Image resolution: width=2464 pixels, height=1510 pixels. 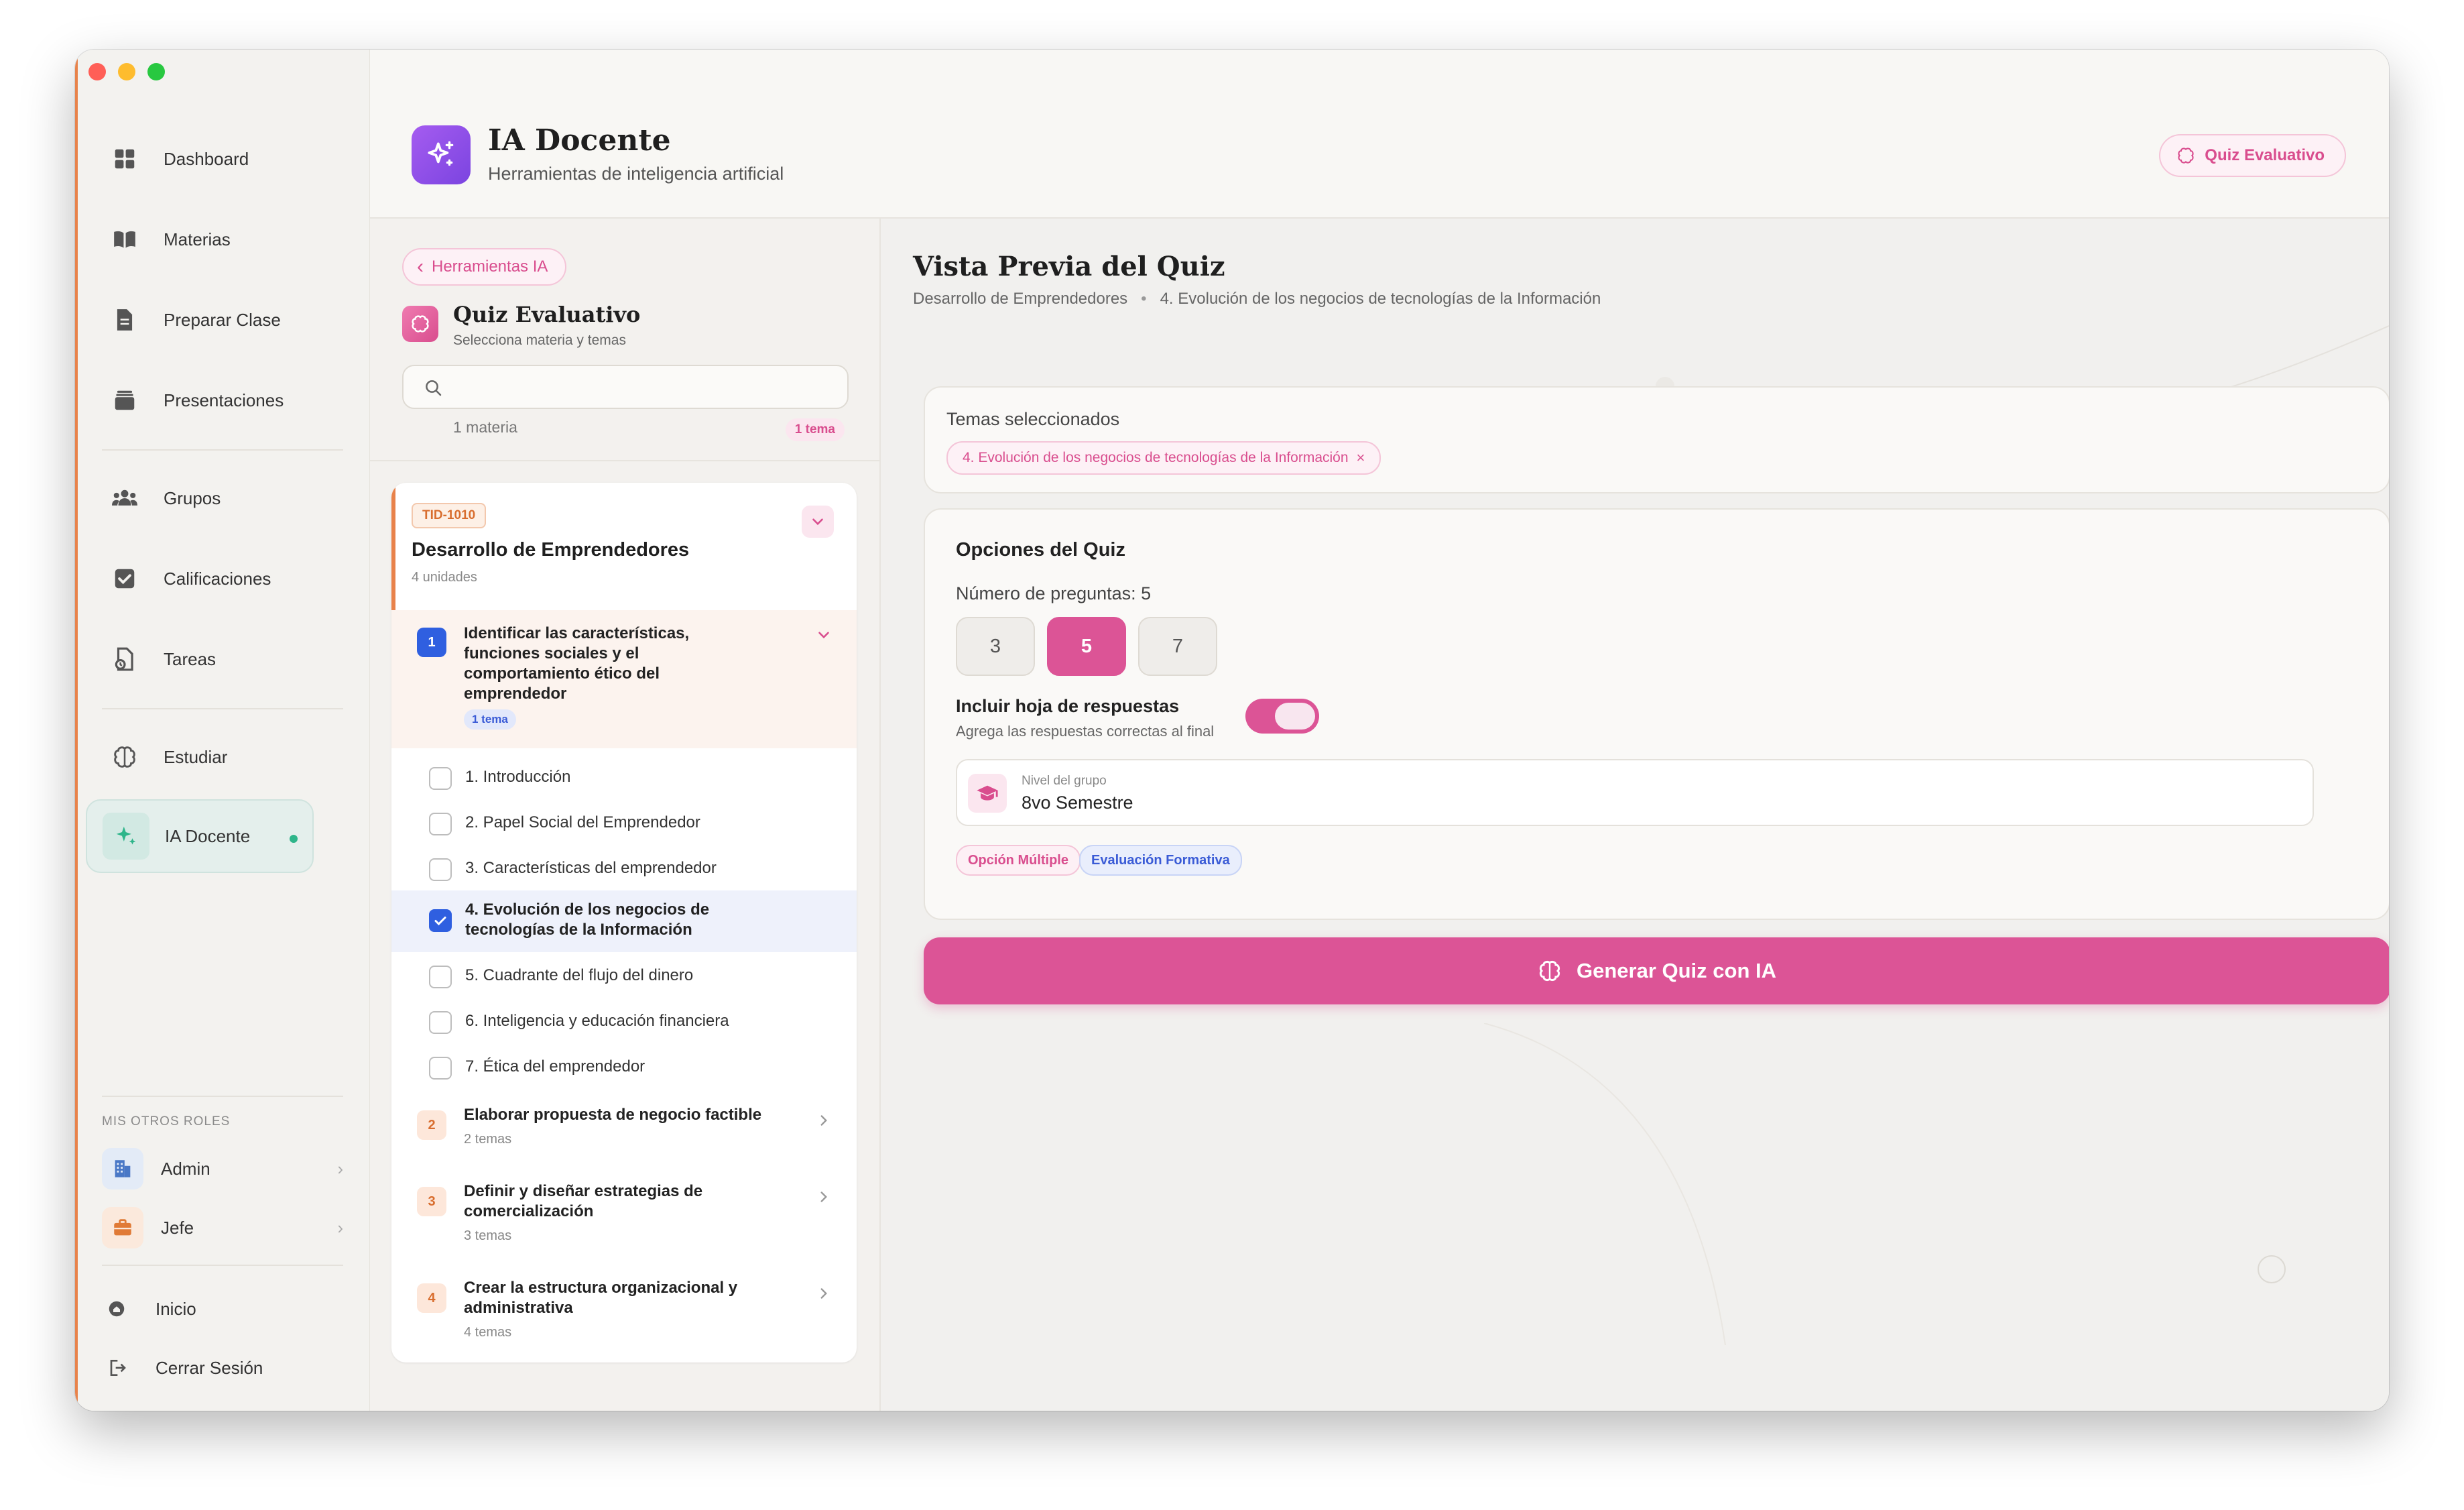 What do you see at coordinates (529, 1211) in the screenshot?
I see `unit-title-line: comercialización` at bounding box center [529, 1211].